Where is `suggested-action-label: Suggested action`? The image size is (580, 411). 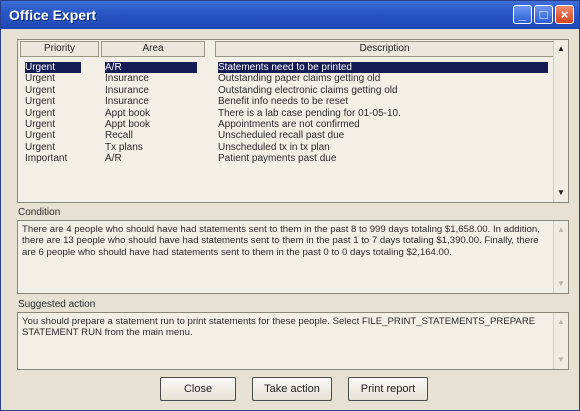 suggested-action-label: Suggested action is located at coordinates (57, 304).